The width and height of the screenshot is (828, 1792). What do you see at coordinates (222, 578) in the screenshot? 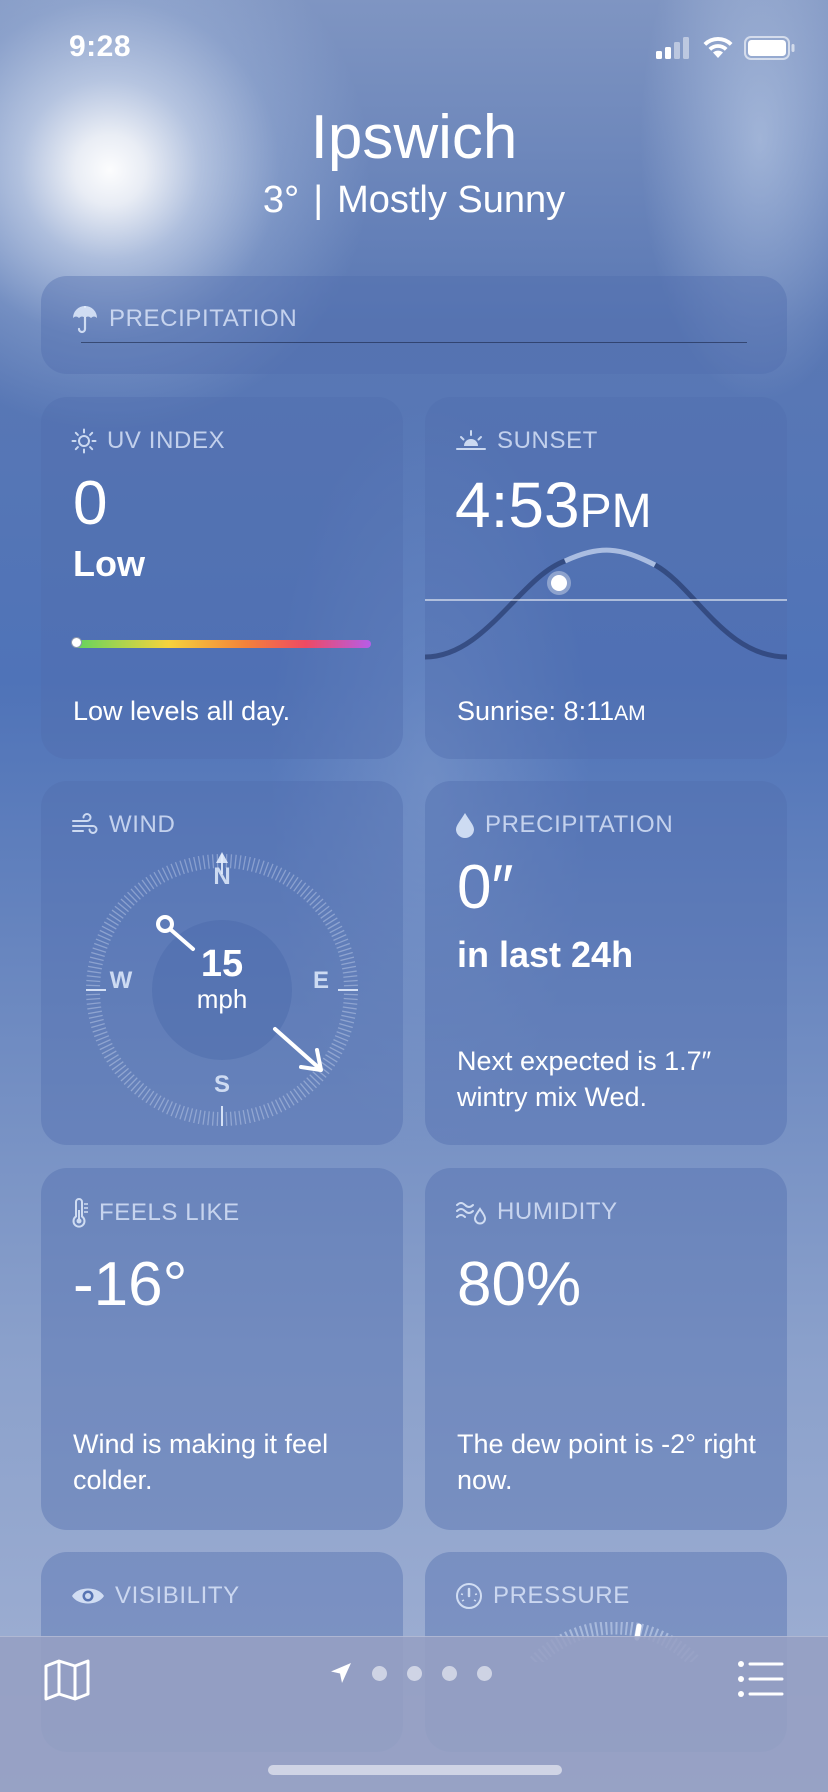
I see `uv-index-tile: UV INDEX 0 Low Low levels all day.` at bounding box center [222, 578].